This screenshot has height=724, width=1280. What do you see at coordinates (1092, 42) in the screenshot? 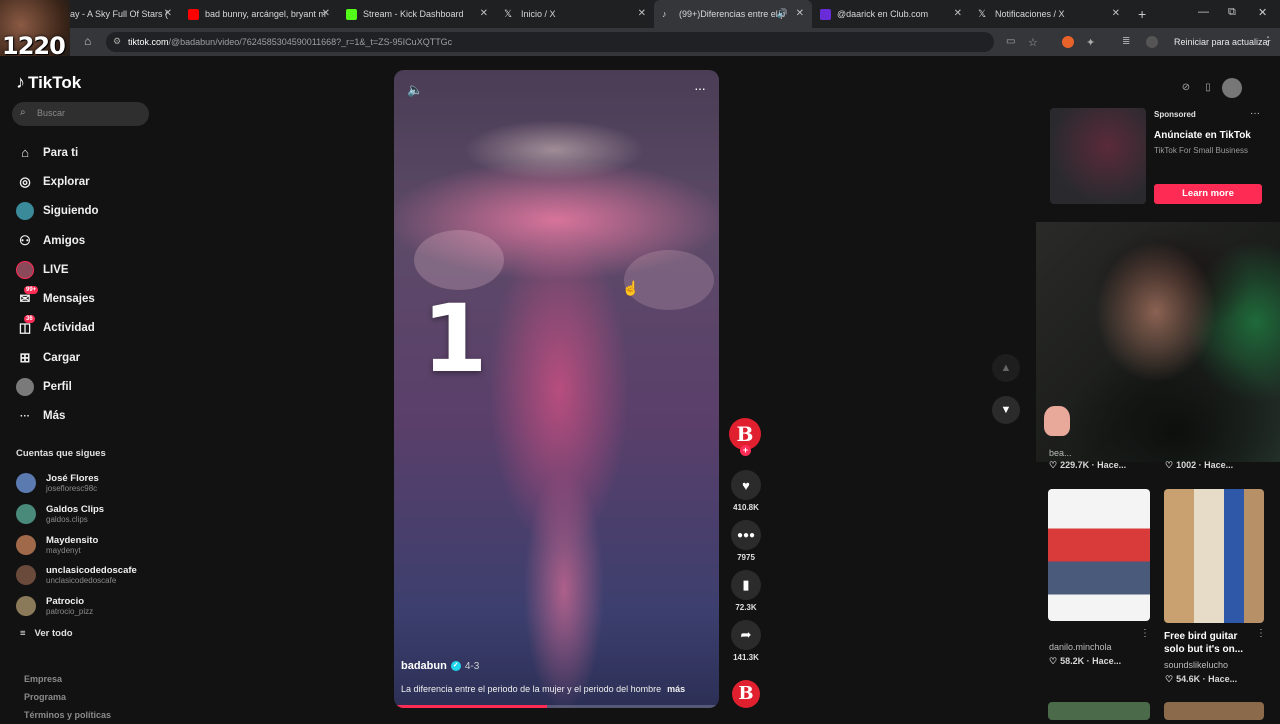
I see `puzzle-icon: ✦` at bounding box center [1092, 42].